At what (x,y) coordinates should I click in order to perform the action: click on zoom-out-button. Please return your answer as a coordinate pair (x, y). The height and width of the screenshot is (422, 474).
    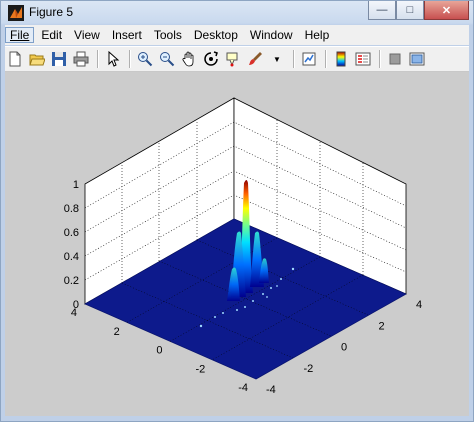
    Looking at the image, I should click on (167, 59).